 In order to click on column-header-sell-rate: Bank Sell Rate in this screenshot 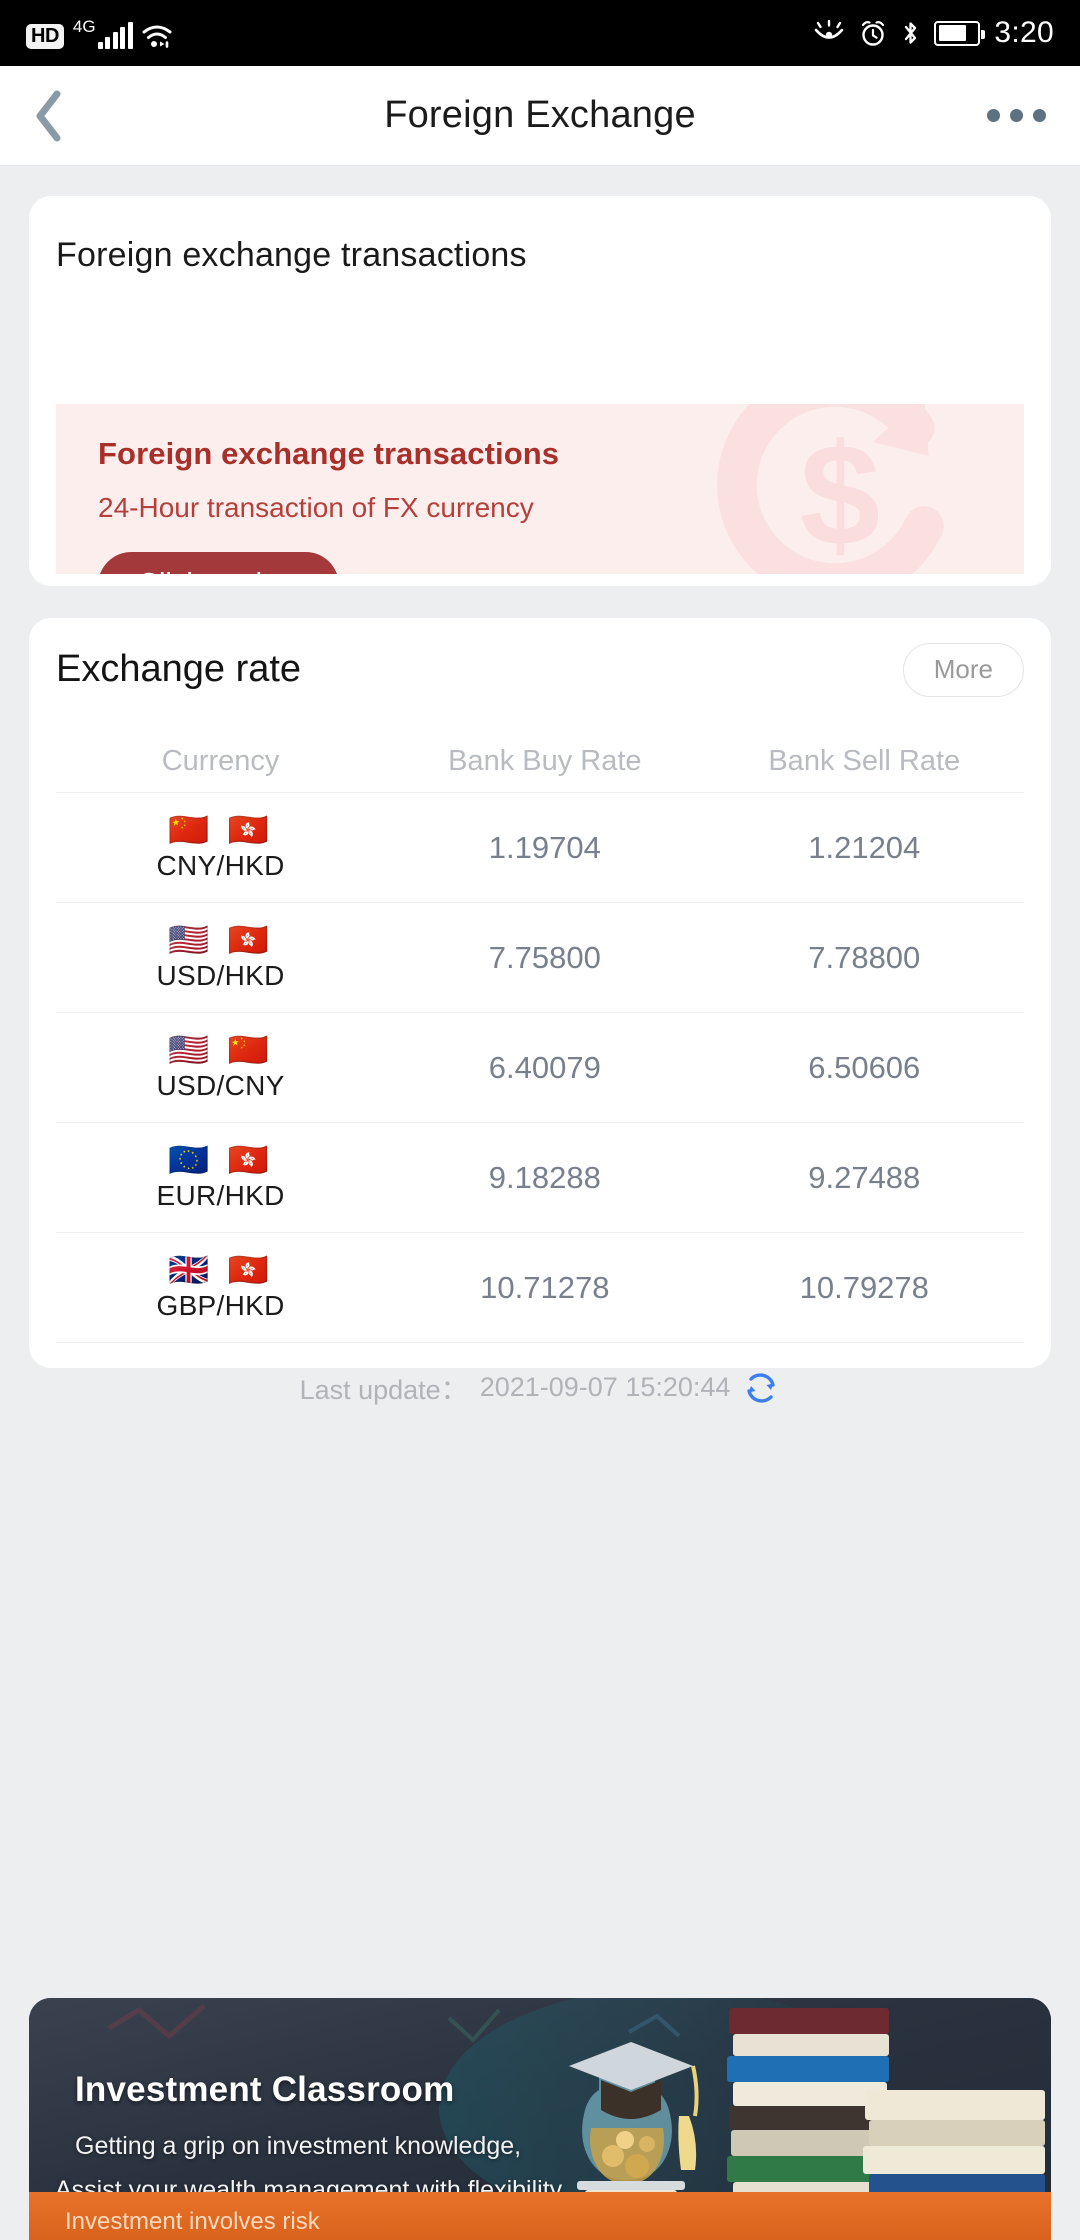, I will do `click(864, 760)`.